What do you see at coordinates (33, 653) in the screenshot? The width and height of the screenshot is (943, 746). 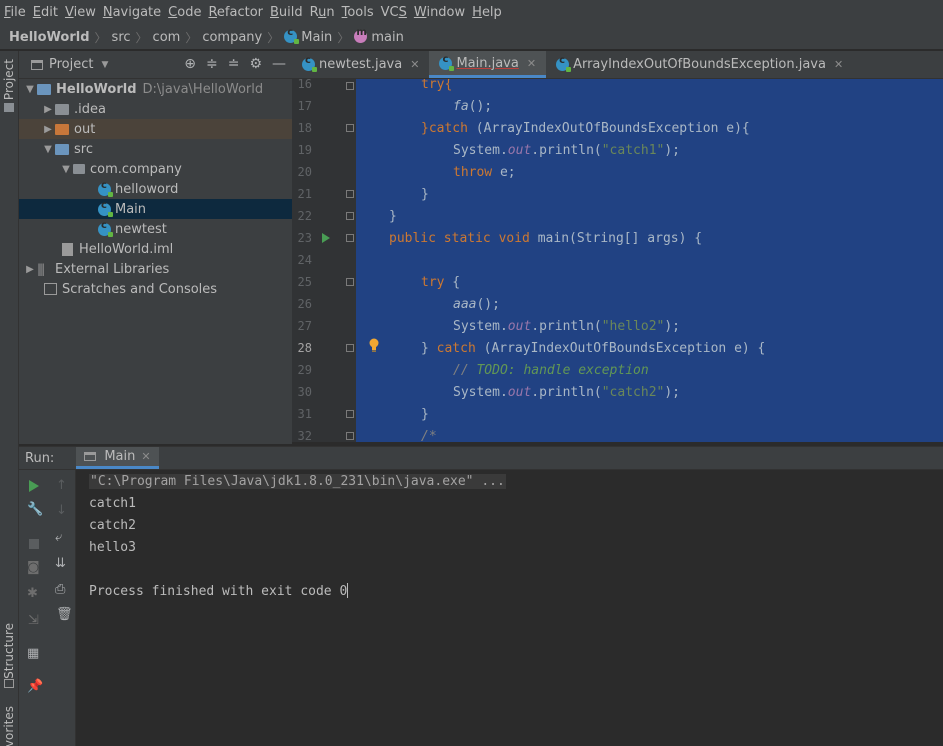 I see `layout-icon: ▦` at bounding box center [33, 653].